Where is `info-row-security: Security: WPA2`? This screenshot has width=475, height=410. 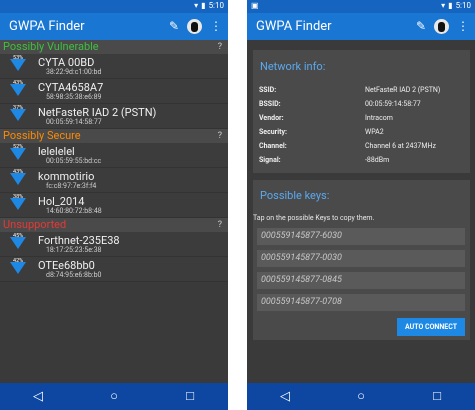
info-row-security: Security: WPA2 is located at coordinates (362, 134).